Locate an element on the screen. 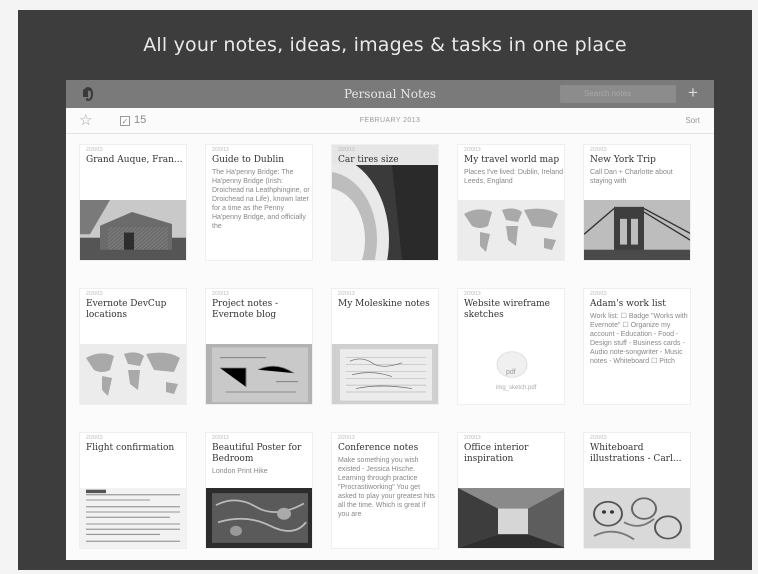  note-card: 2/20/13 Evernote DevCup locations is located at coordinates (133, 346).